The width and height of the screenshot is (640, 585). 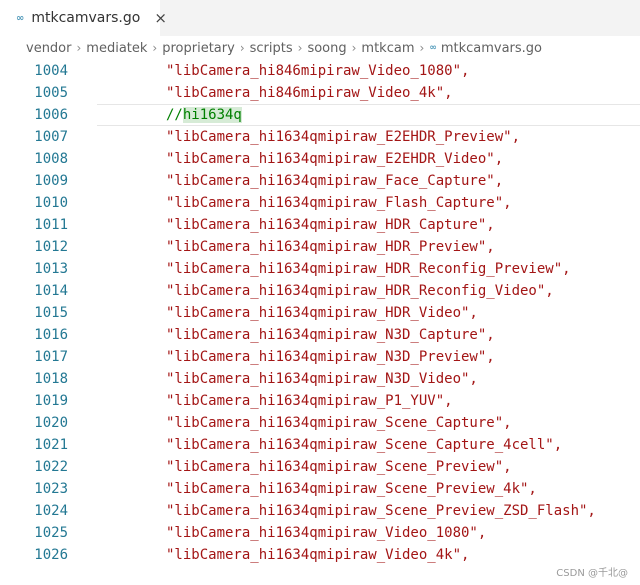 I want to click on line-number: 1018, so click(x=51, y=379).